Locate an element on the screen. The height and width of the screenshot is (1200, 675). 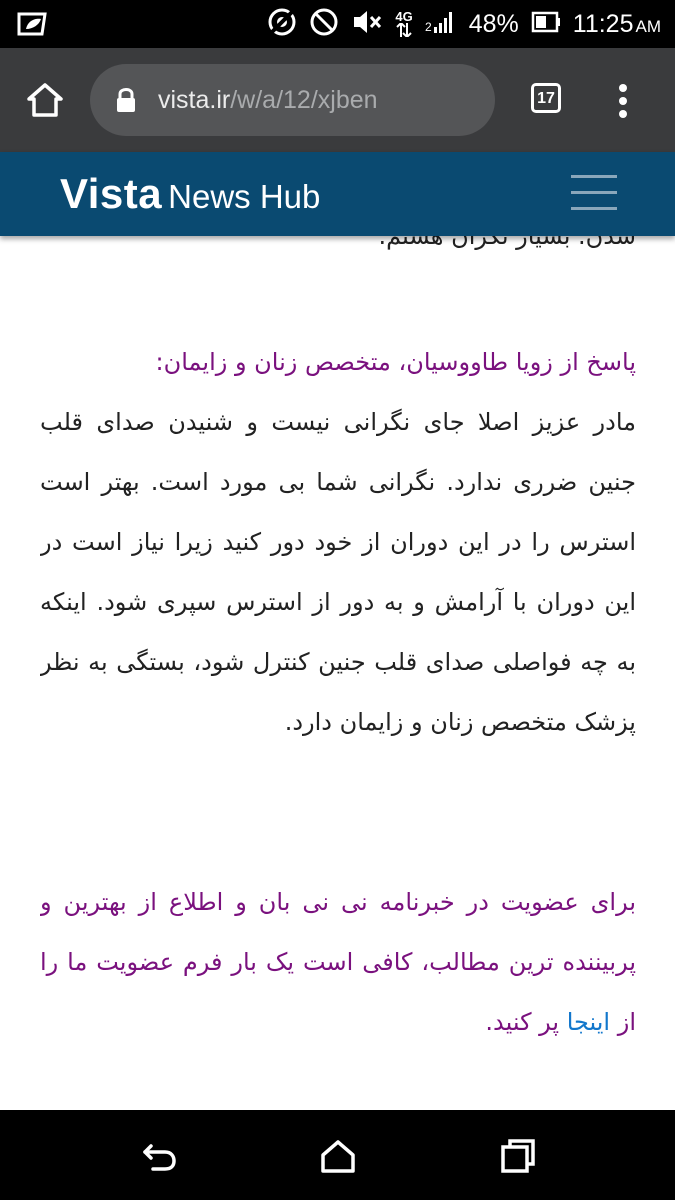
cta-link: اینجا is located at coordinates (588, 1022).